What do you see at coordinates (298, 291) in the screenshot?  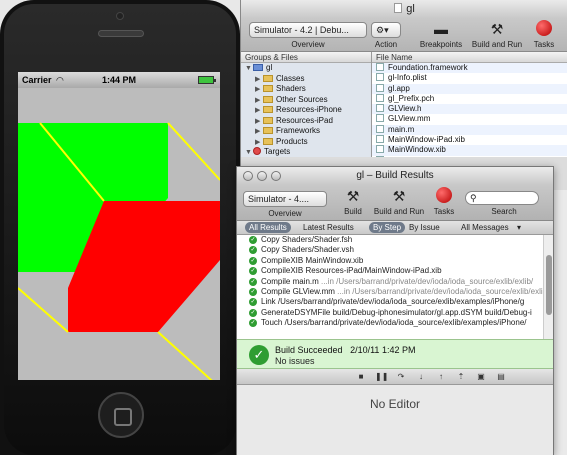 I see `build-step-text: Compile GLView.mm` at bounding box center [298, 291].